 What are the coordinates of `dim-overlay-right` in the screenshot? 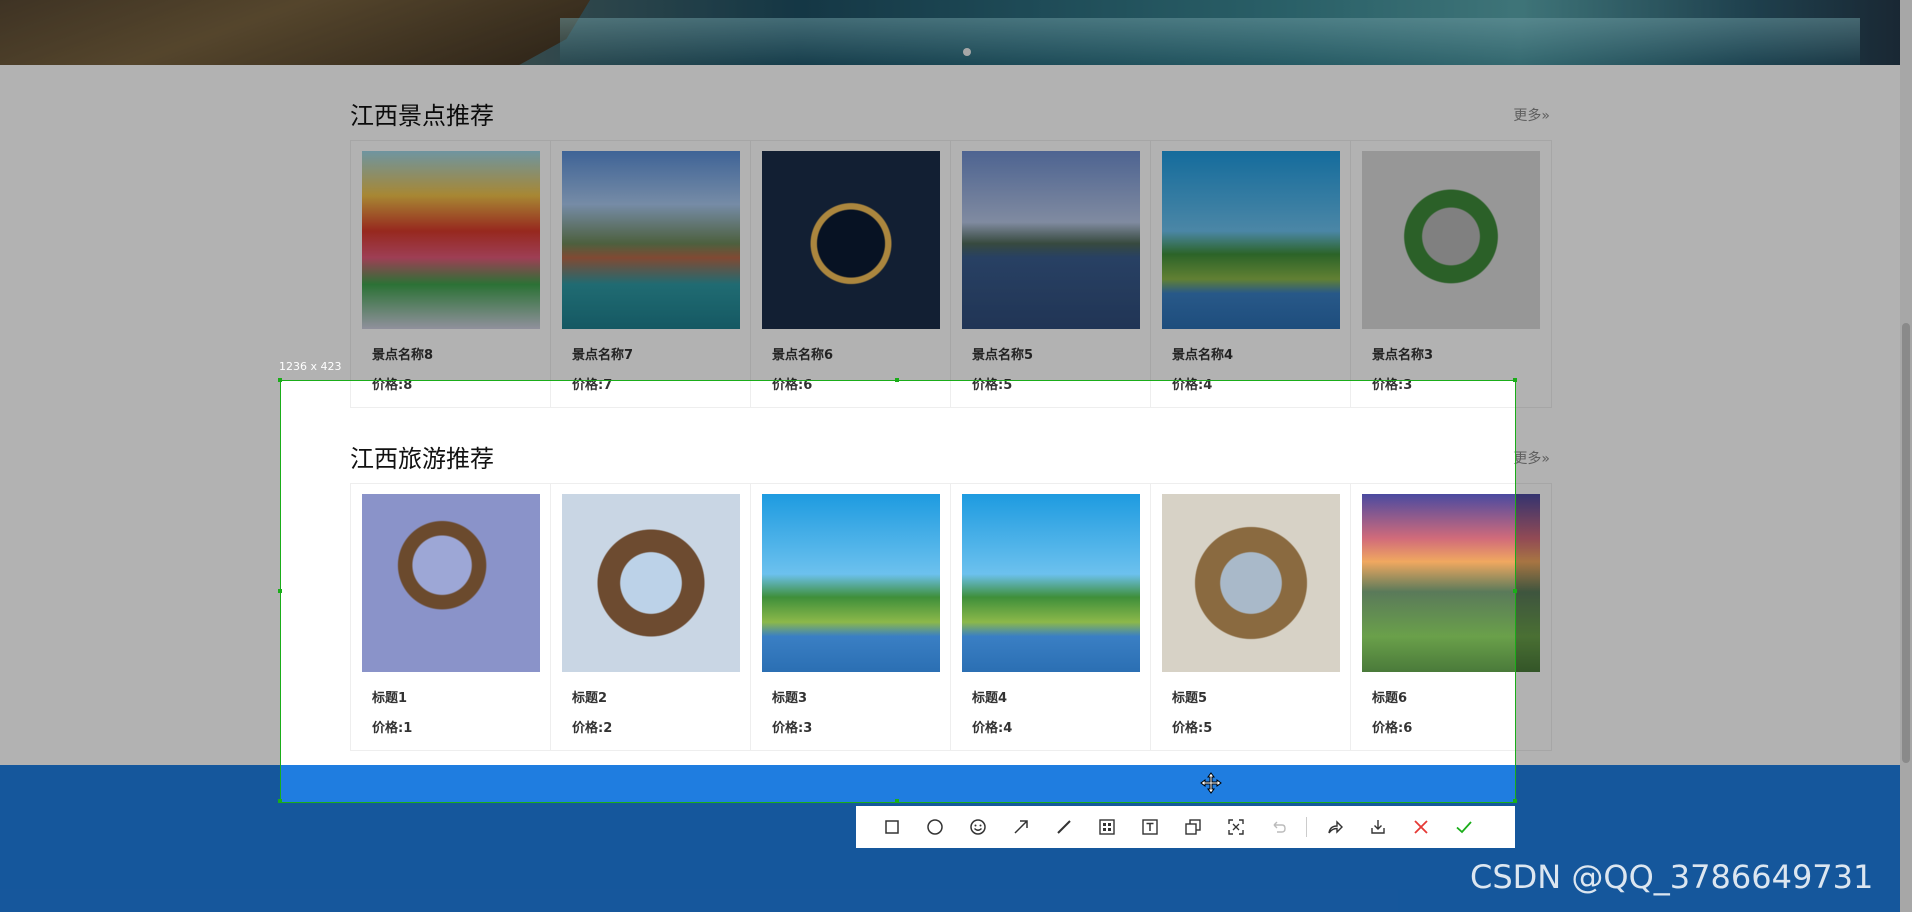 It's located at (1714, 591).